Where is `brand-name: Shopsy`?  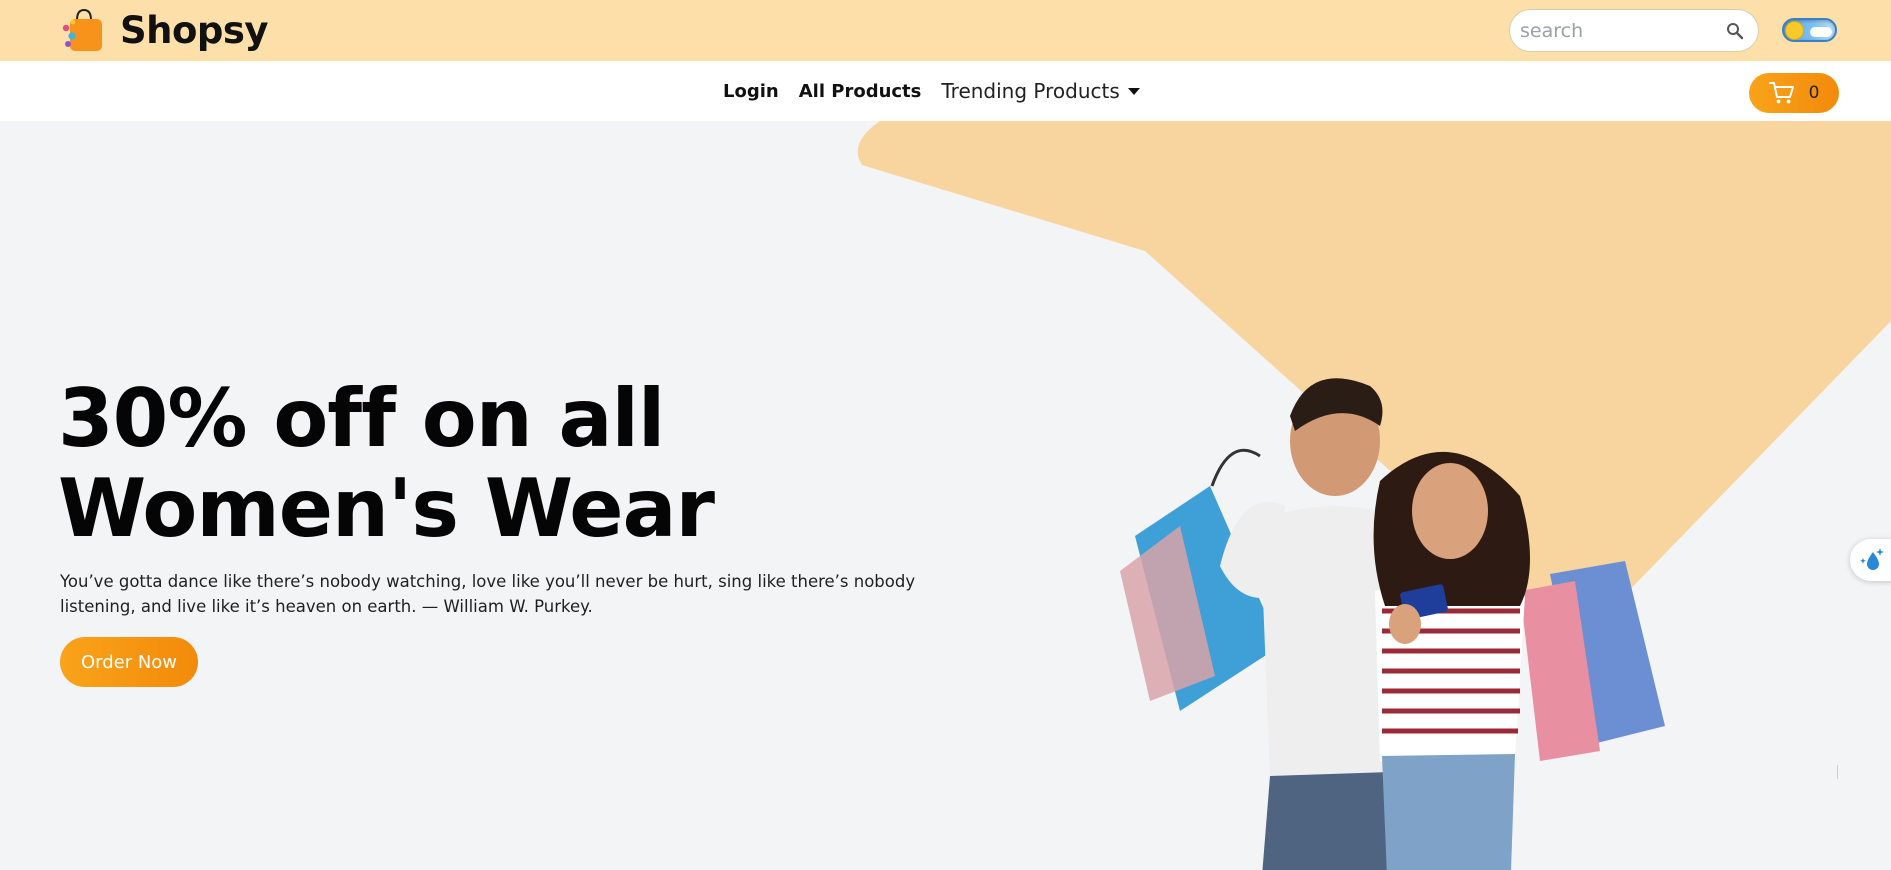 brand-name: Shopsy is located at coordinates (194, 30).